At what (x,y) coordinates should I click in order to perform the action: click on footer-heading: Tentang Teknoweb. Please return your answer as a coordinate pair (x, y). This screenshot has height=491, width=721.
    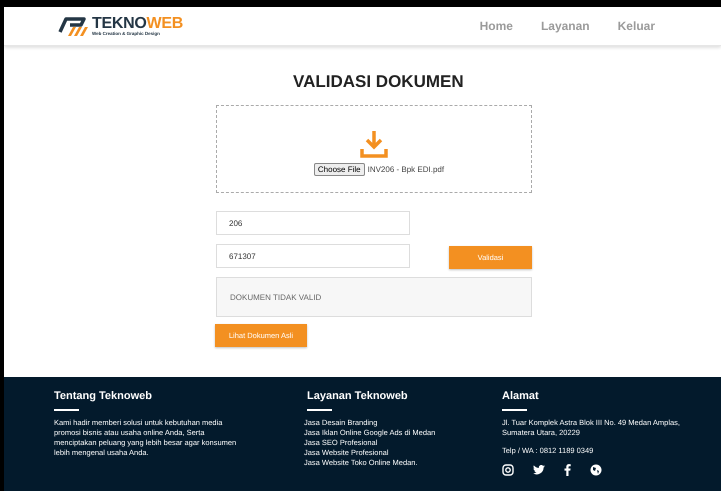
    Looking at the image, I should click on (103, 396).